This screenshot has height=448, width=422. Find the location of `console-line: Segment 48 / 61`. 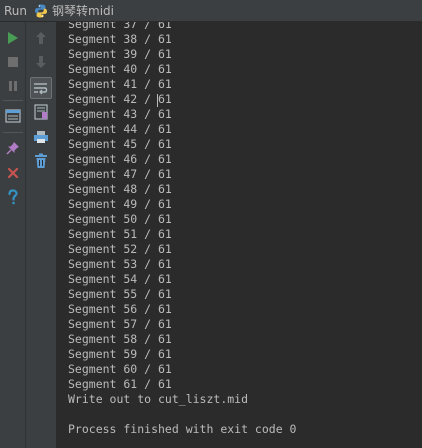

console-line: Segment 48 / 61 is located at coordinates (120, 189).